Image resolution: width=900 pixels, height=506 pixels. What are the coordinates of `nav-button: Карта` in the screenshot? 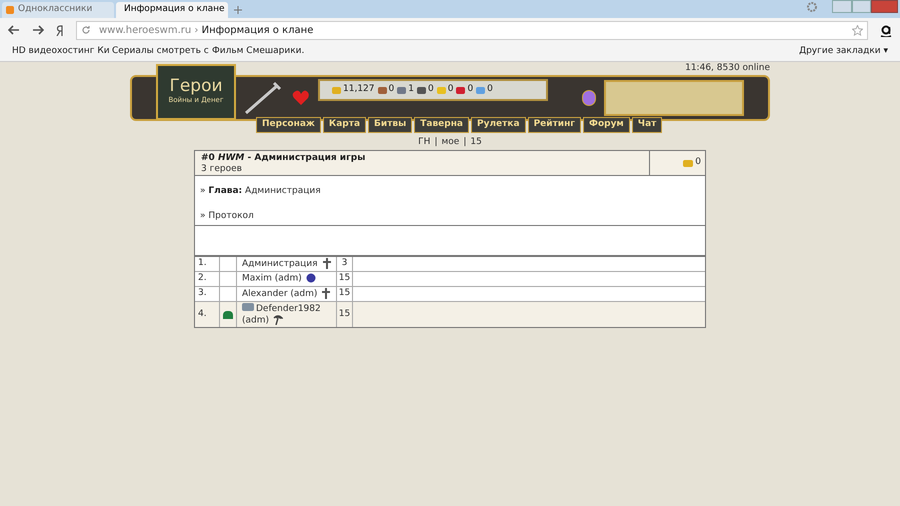 It's located at (344, 125).